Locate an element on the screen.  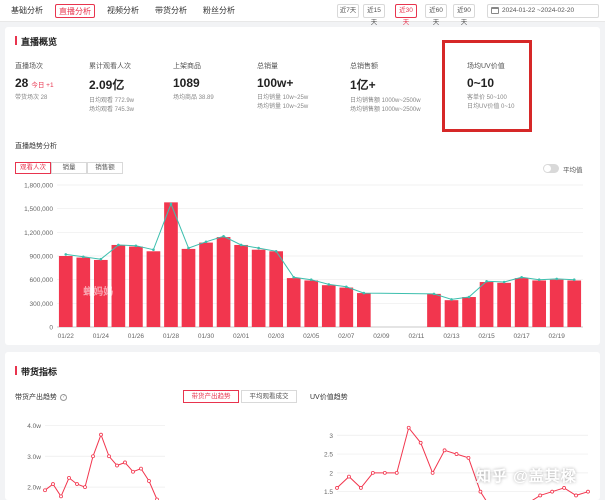
info-icon: ? is located at coordinates (63, 397).